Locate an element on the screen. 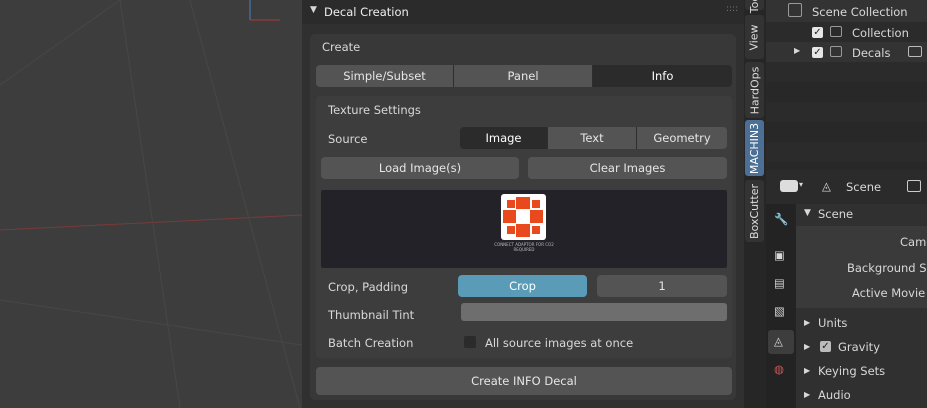  side-tabs: Tool View HardOps MACHIN3 BoxCutter is located at coordinates (755, 204).